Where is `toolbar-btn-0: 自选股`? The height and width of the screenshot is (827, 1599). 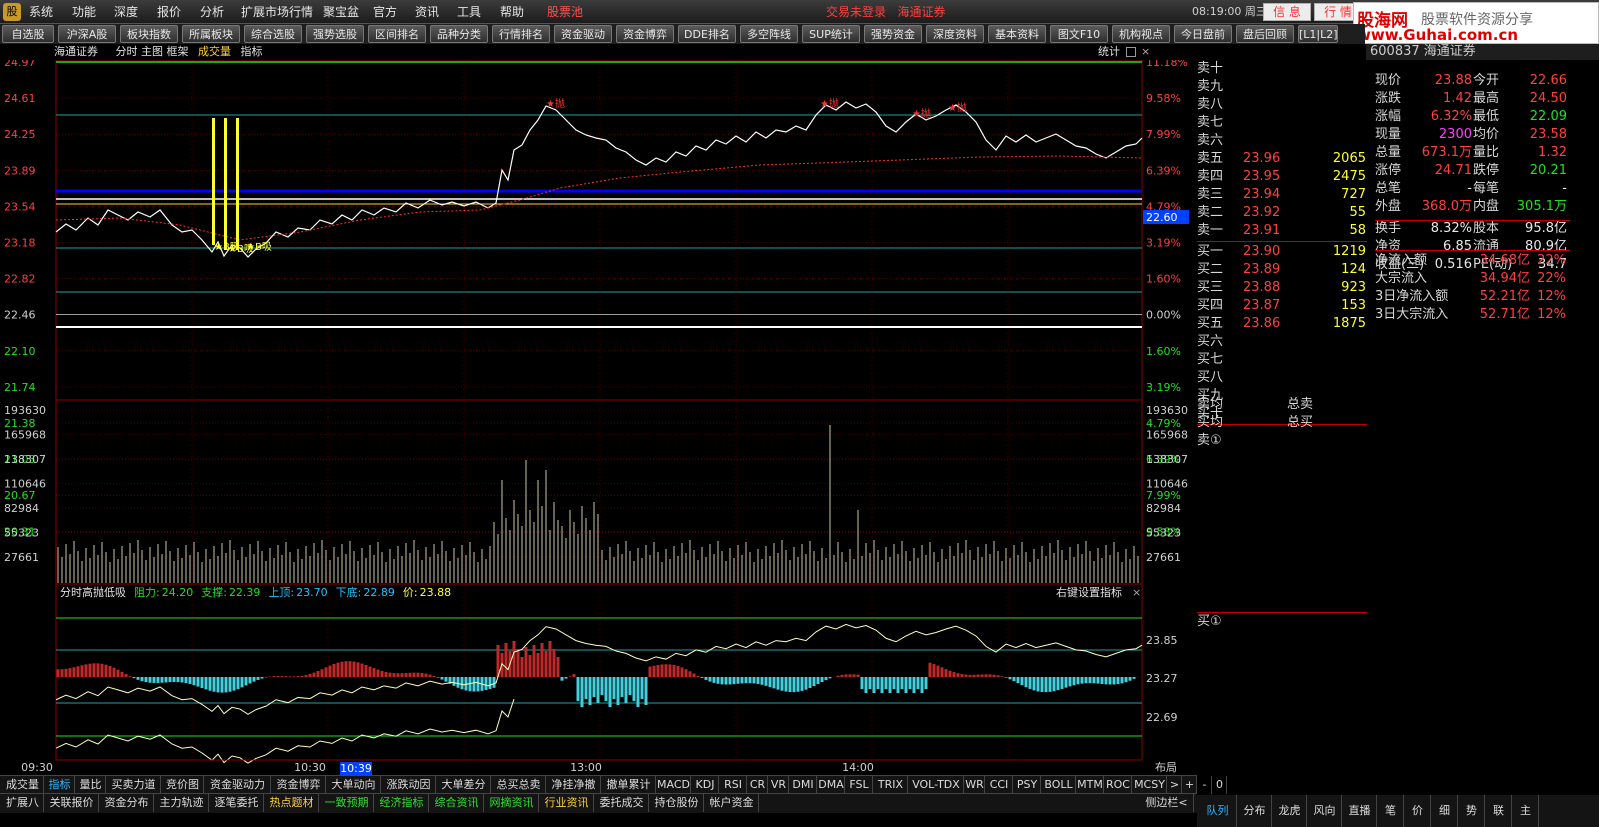
toolbar-btn-0: 自选股 is located at coordinates (28, 34).